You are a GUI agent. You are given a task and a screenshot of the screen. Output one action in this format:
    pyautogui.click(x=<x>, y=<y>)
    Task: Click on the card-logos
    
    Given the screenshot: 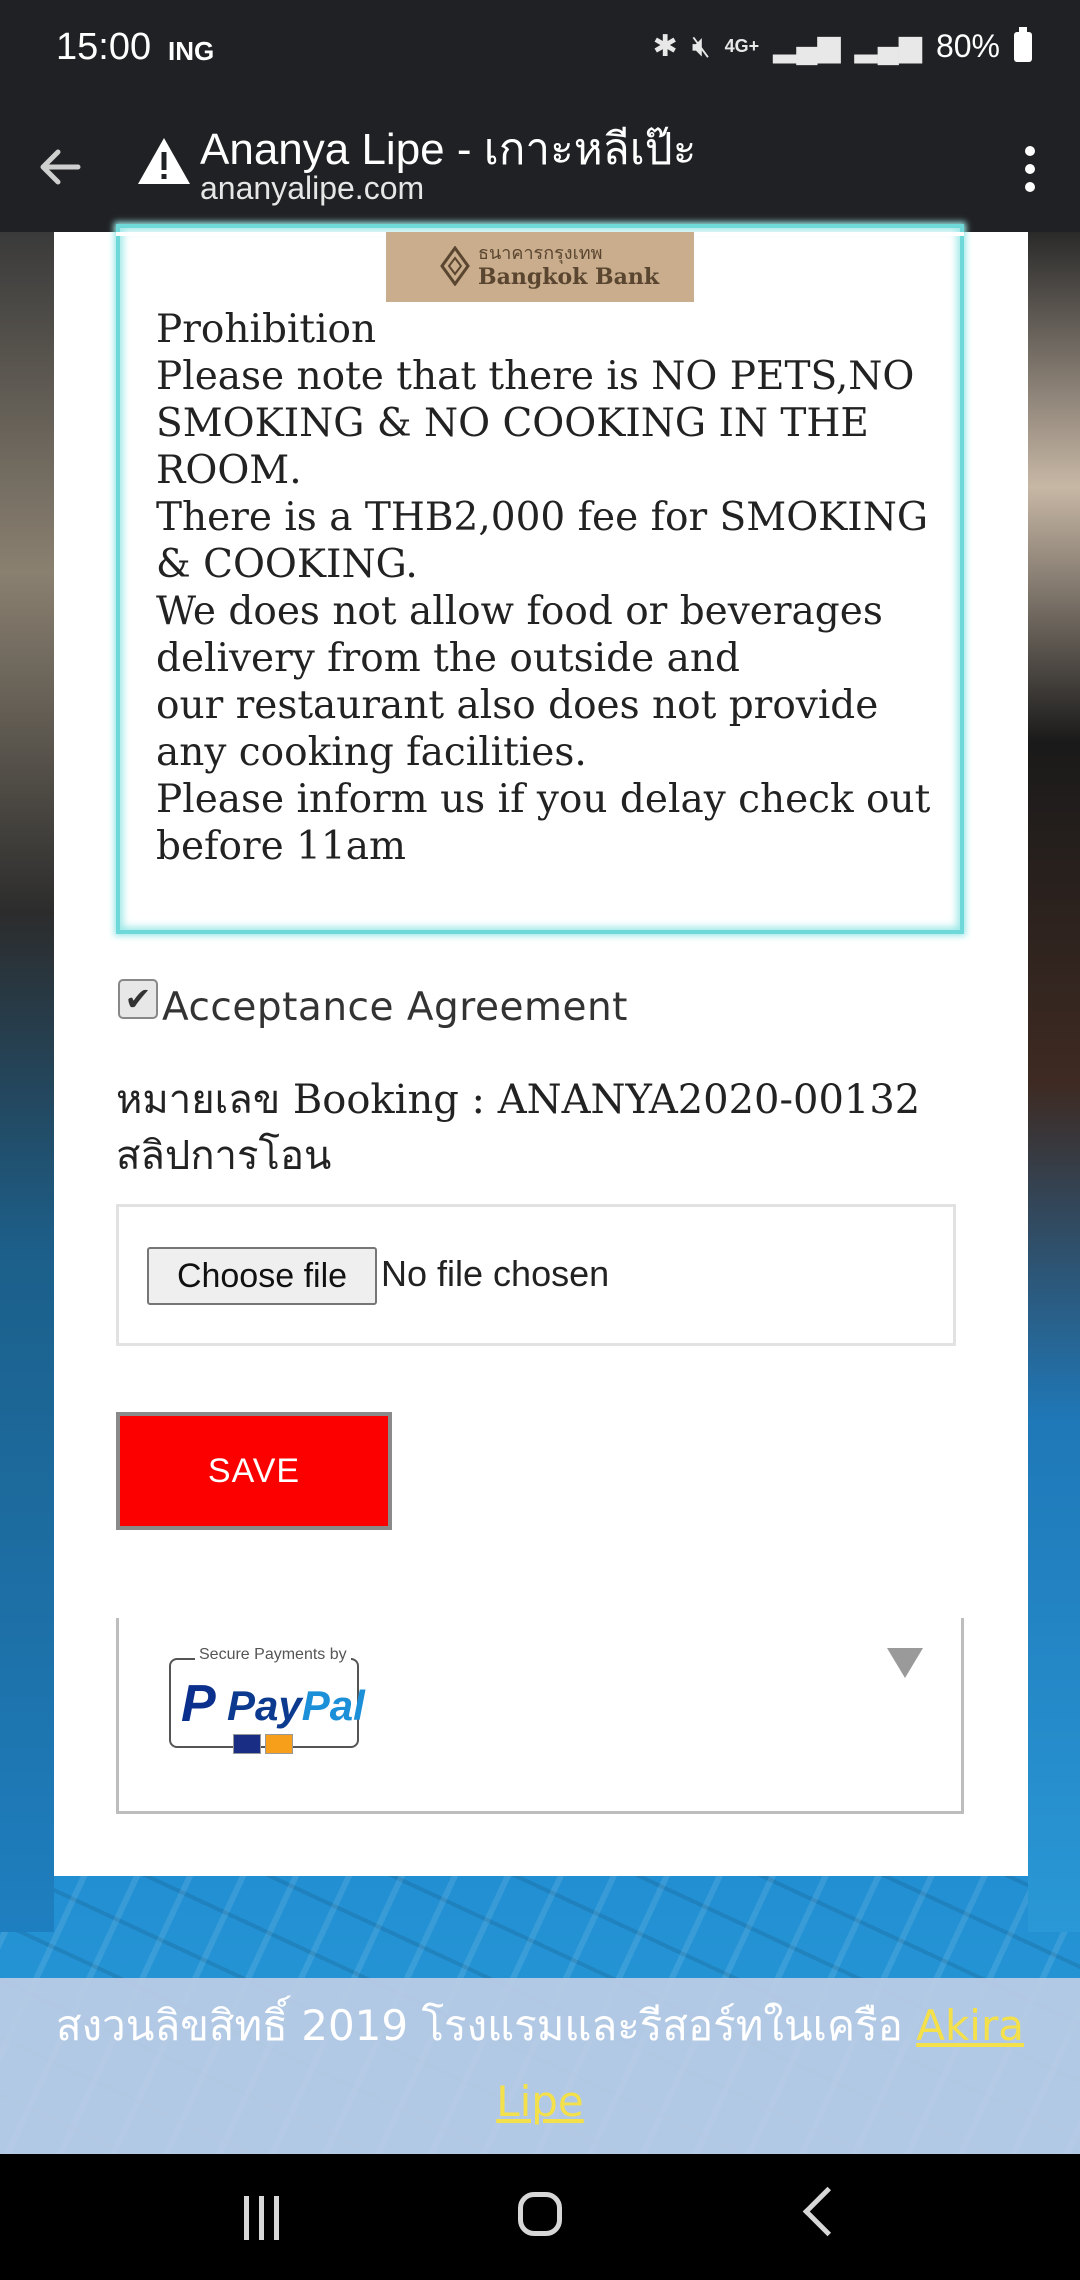 What is the action you would take?
    pyautogui.click(x=263, y=1744)
    